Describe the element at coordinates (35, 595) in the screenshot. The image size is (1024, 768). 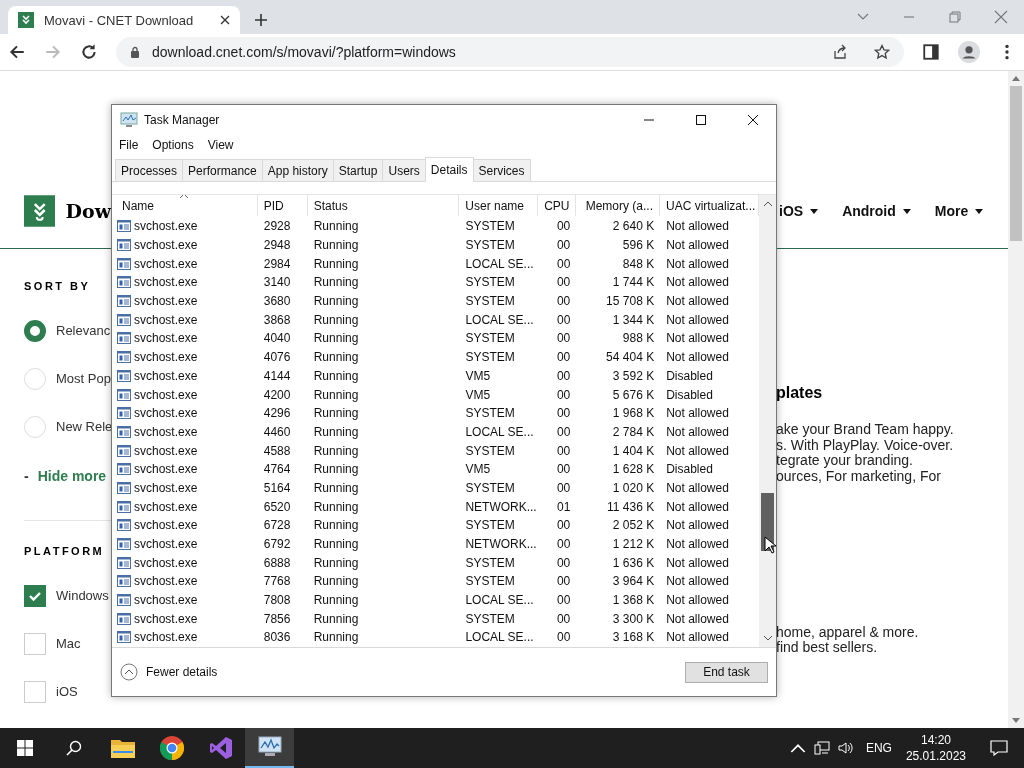
I see `checkbox` at that location.